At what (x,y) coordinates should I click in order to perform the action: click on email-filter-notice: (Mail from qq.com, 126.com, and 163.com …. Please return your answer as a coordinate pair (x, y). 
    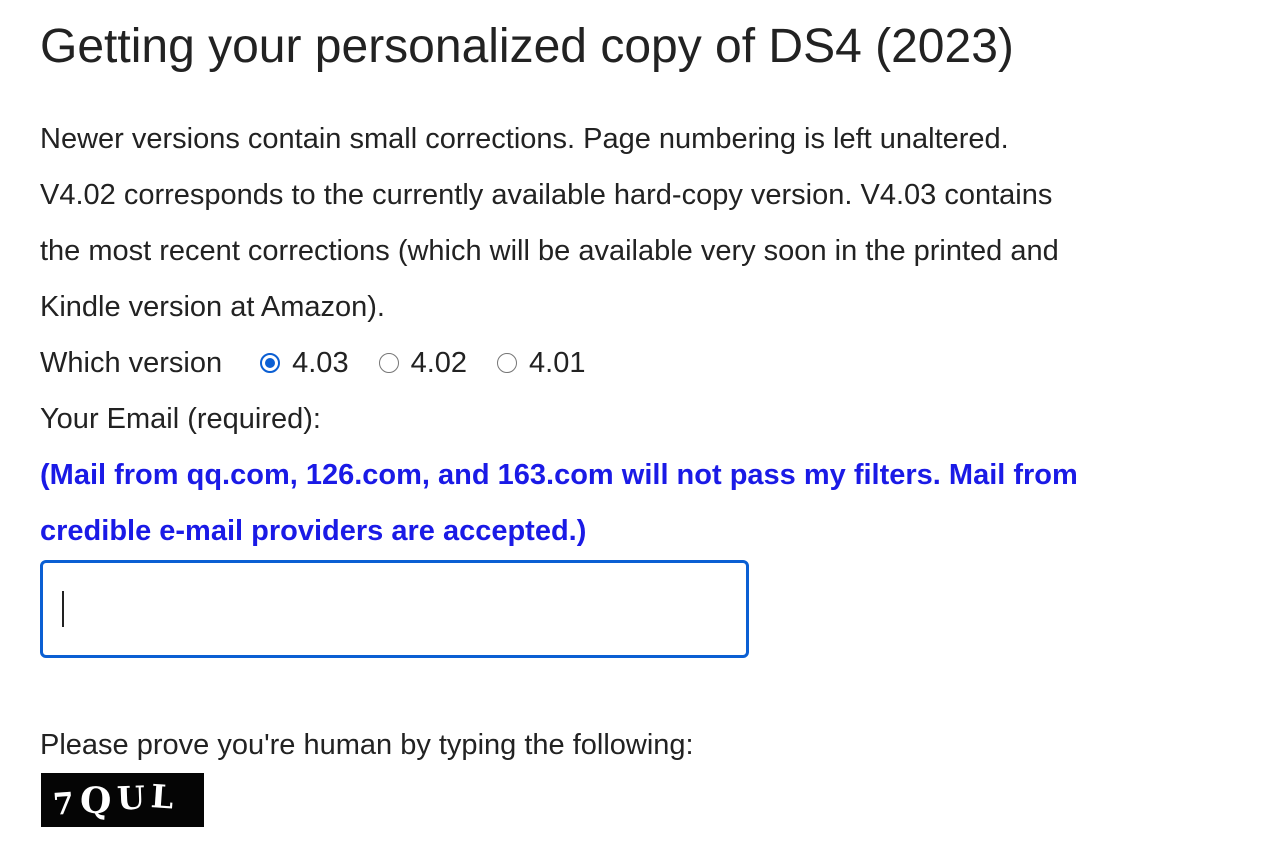
    Looking at the image, I should click on (559, 503).